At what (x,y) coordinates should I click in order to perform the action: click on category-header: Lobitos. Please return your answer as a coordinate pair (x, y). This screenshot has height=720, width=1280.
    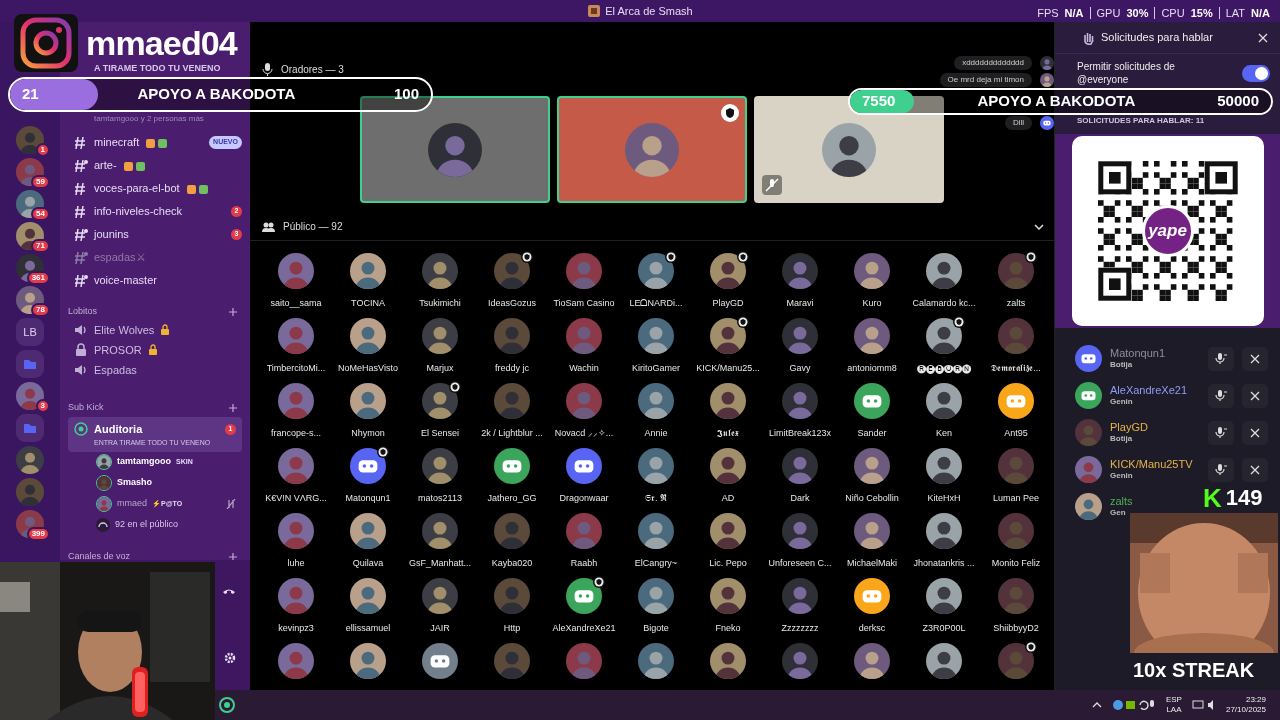
    Looking at the image, I should click on (83, 312).